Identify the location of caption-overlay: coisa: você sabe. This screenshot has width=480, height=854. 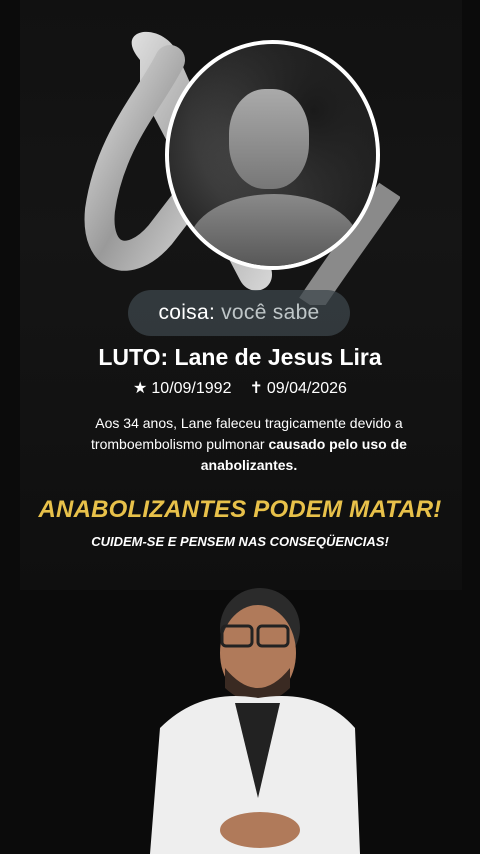
(239, 313).